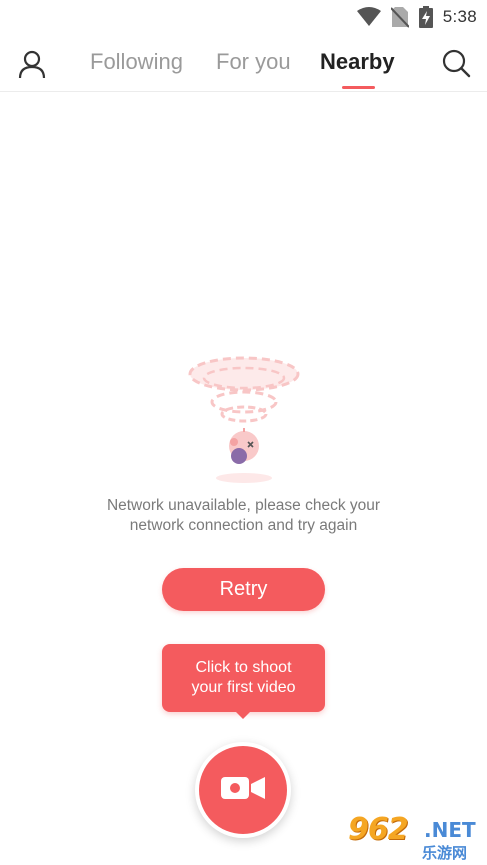 This screenshot has width=487, height=865. I want to click on search-icon, so click(456, 63).